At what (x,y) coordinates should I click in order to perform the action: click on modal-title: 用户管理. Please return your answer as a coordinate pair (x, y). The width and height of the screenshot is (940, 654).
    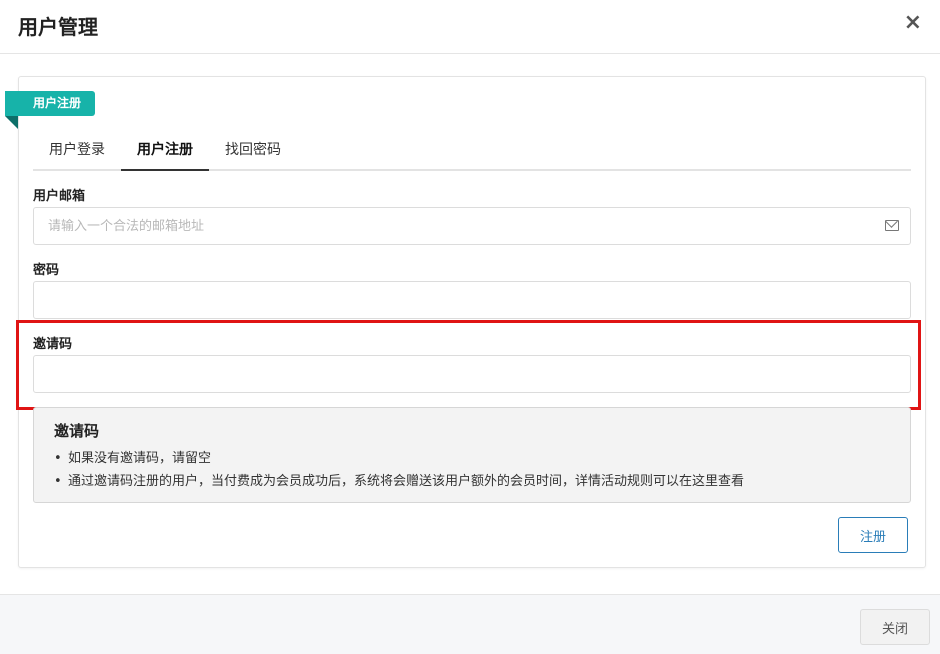
    Looking at the image, I should click on (58, 27).